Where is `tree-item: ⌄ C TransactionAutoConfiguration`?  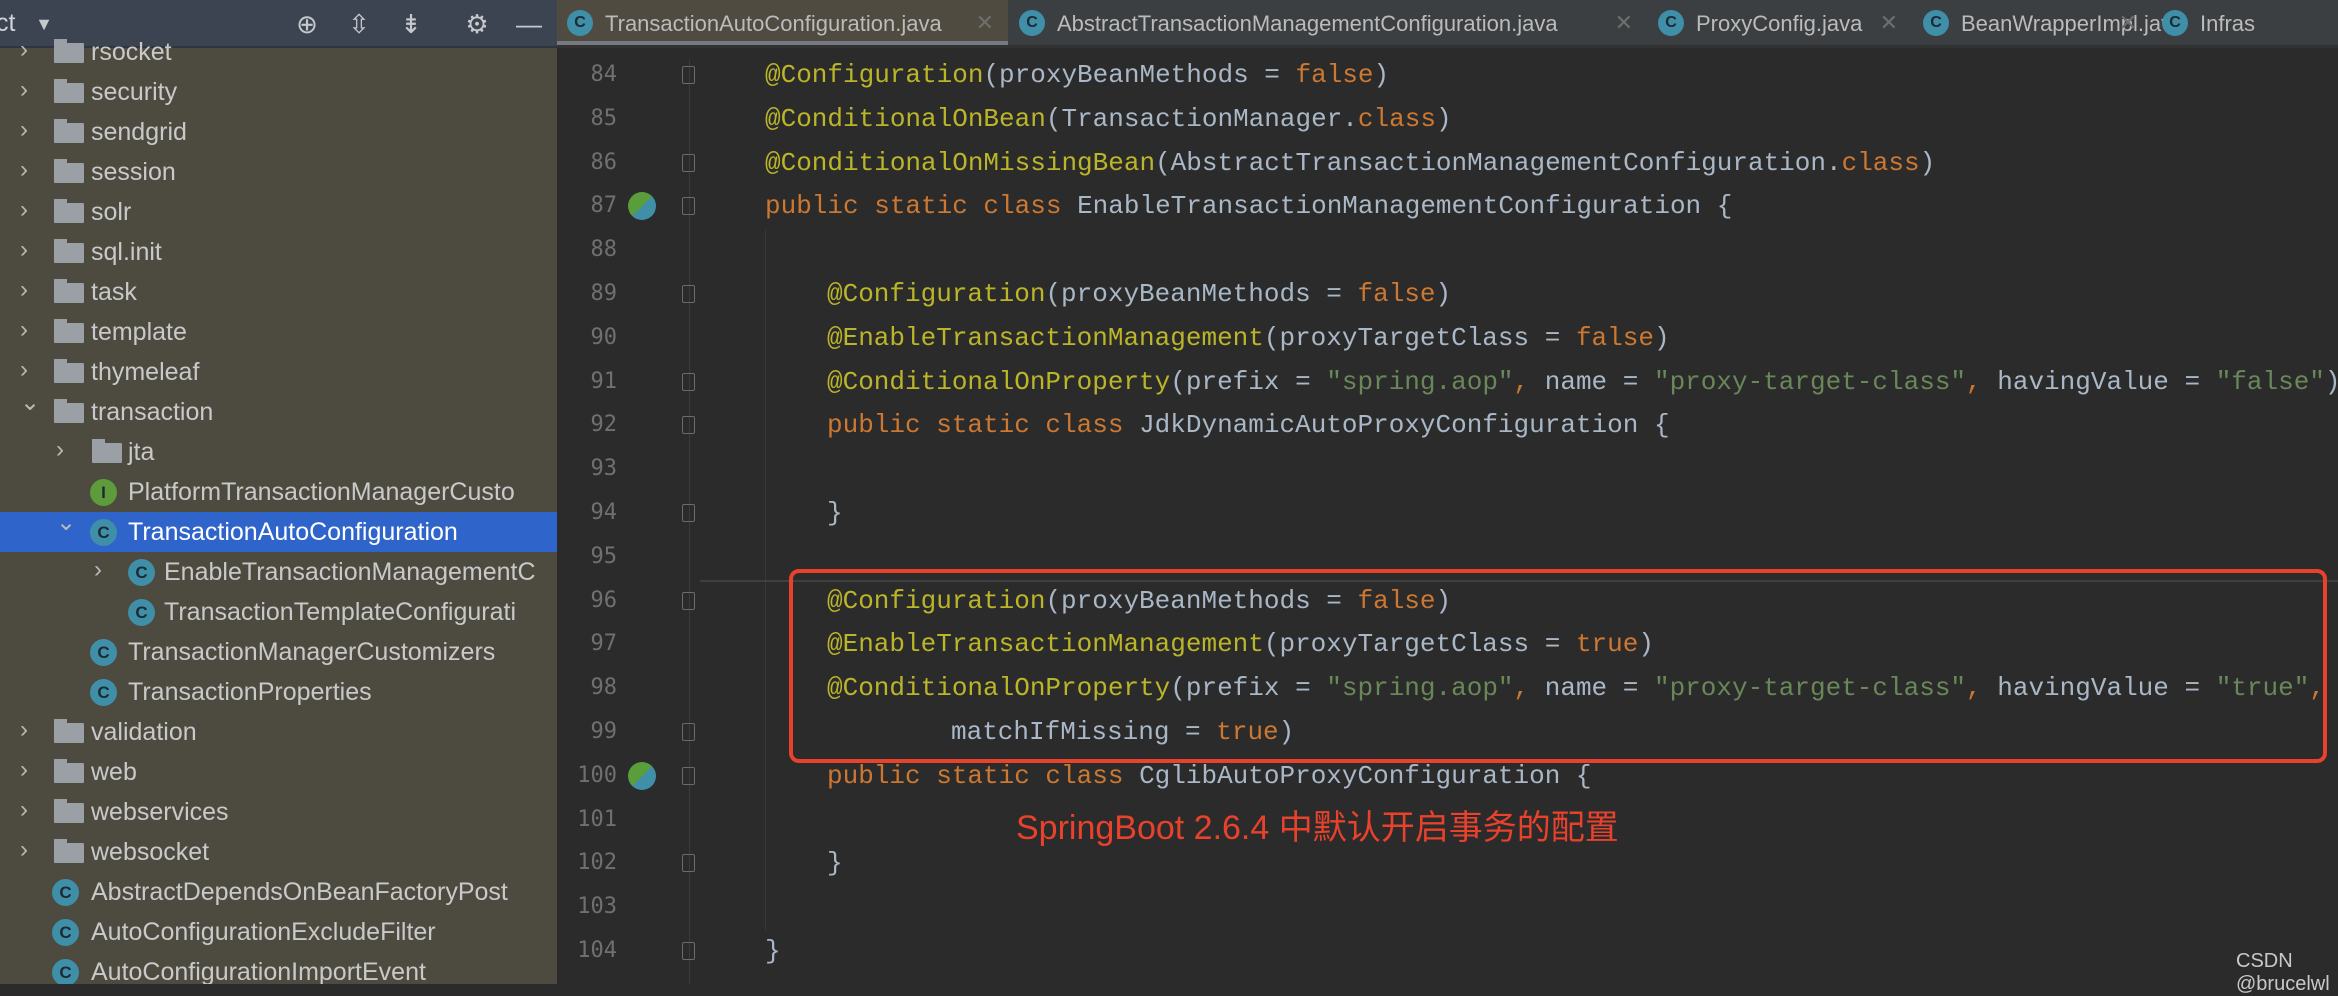 tree-item: ⌄ C TransactionAutoConfiguration is located at coordinates (278, 532).